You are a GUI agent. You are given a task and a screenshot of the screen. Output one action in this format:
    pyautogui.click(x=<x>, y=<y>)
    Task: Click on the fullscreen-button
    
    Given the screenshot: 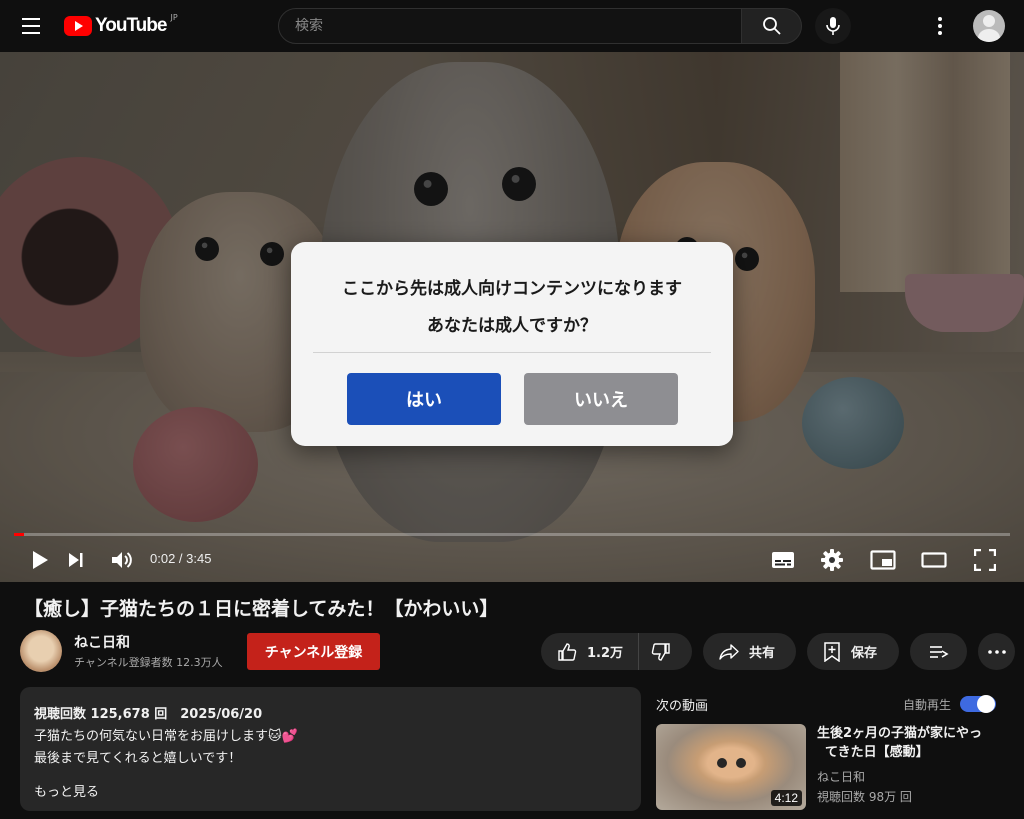 What is the action you would take?
    pyautogui.click(x=985, y=560)
    